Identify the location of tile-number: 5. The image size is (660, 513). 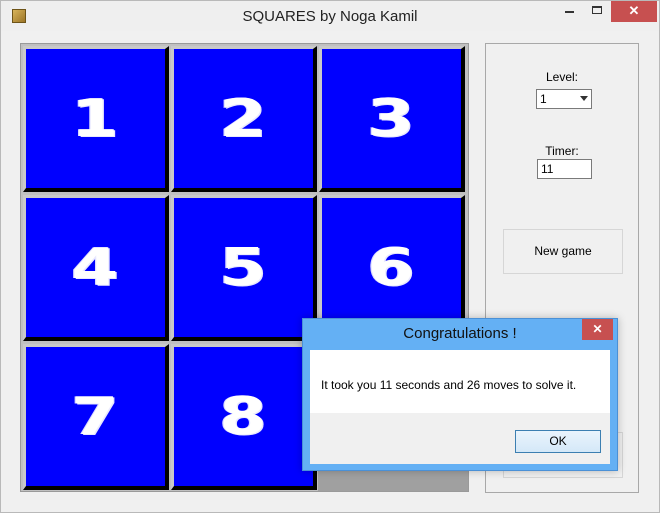
(243, 267).